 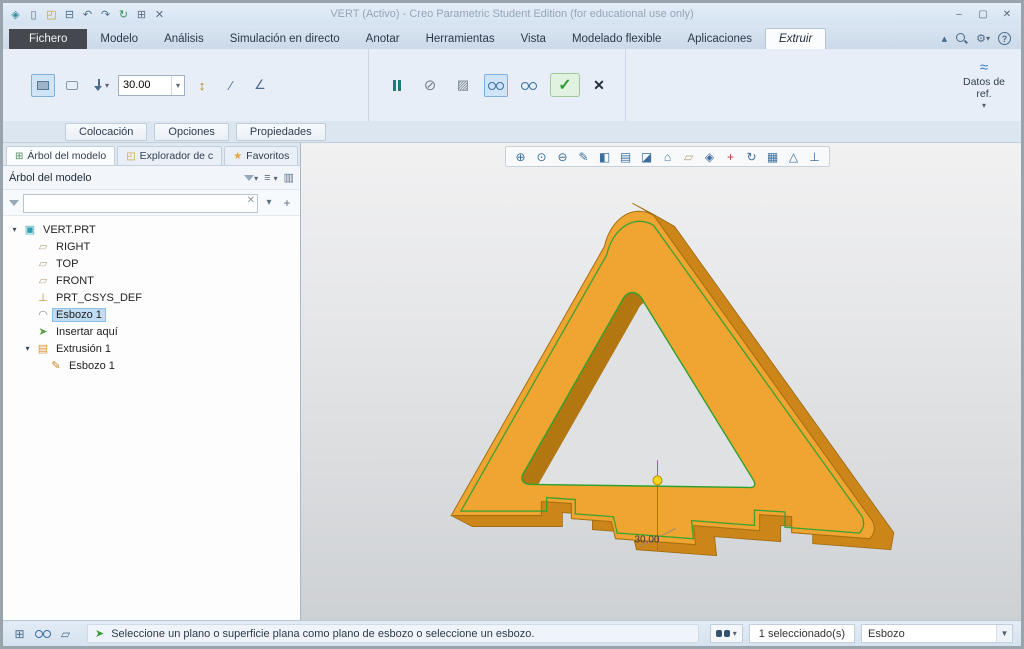 I want to click on tree-item-right: ▱ RIGHT, so click(x=151, y=246).